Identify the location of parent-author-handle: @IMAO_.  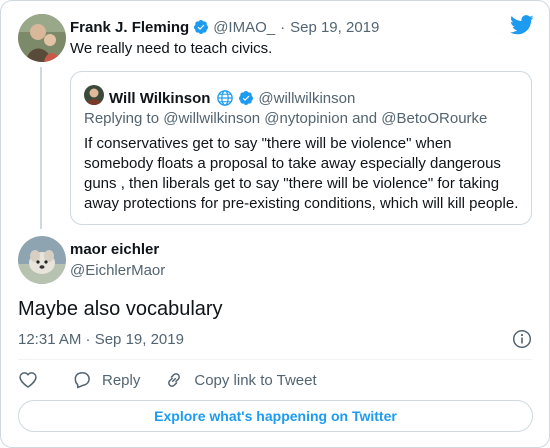
(244, 27).